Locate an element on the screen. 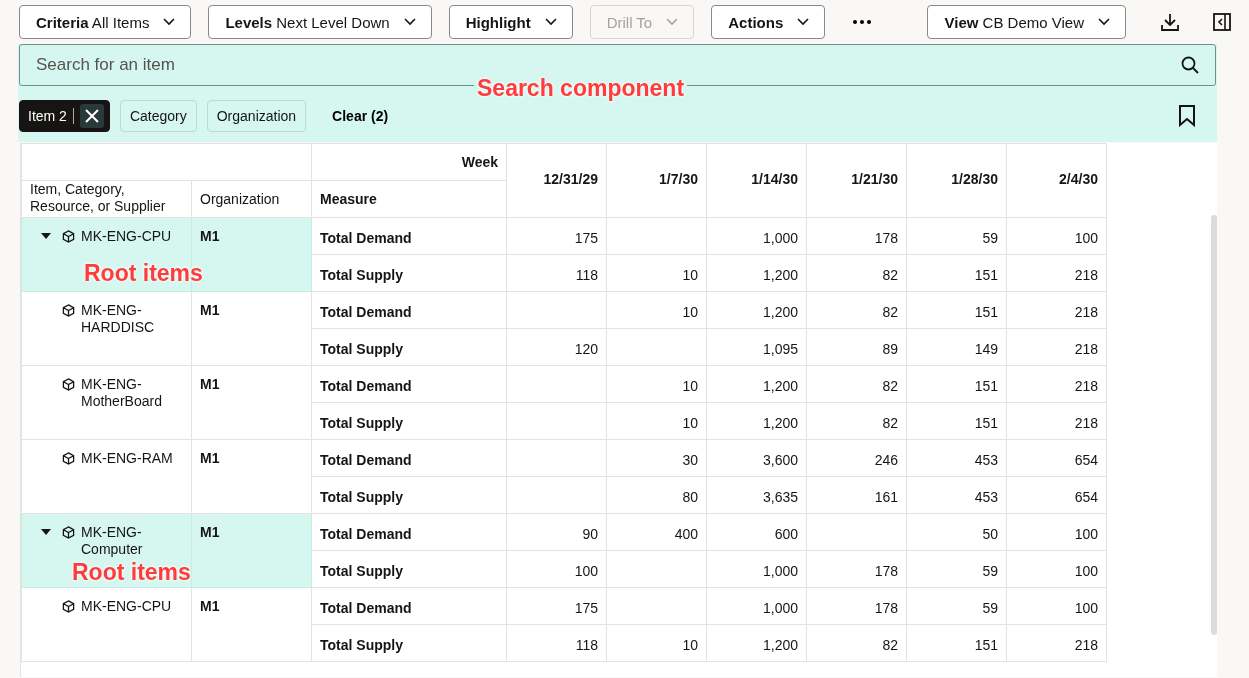 The height and width of the screenshot is (678, 1249). table-cell: 118 is located at coordinates (556, 273).